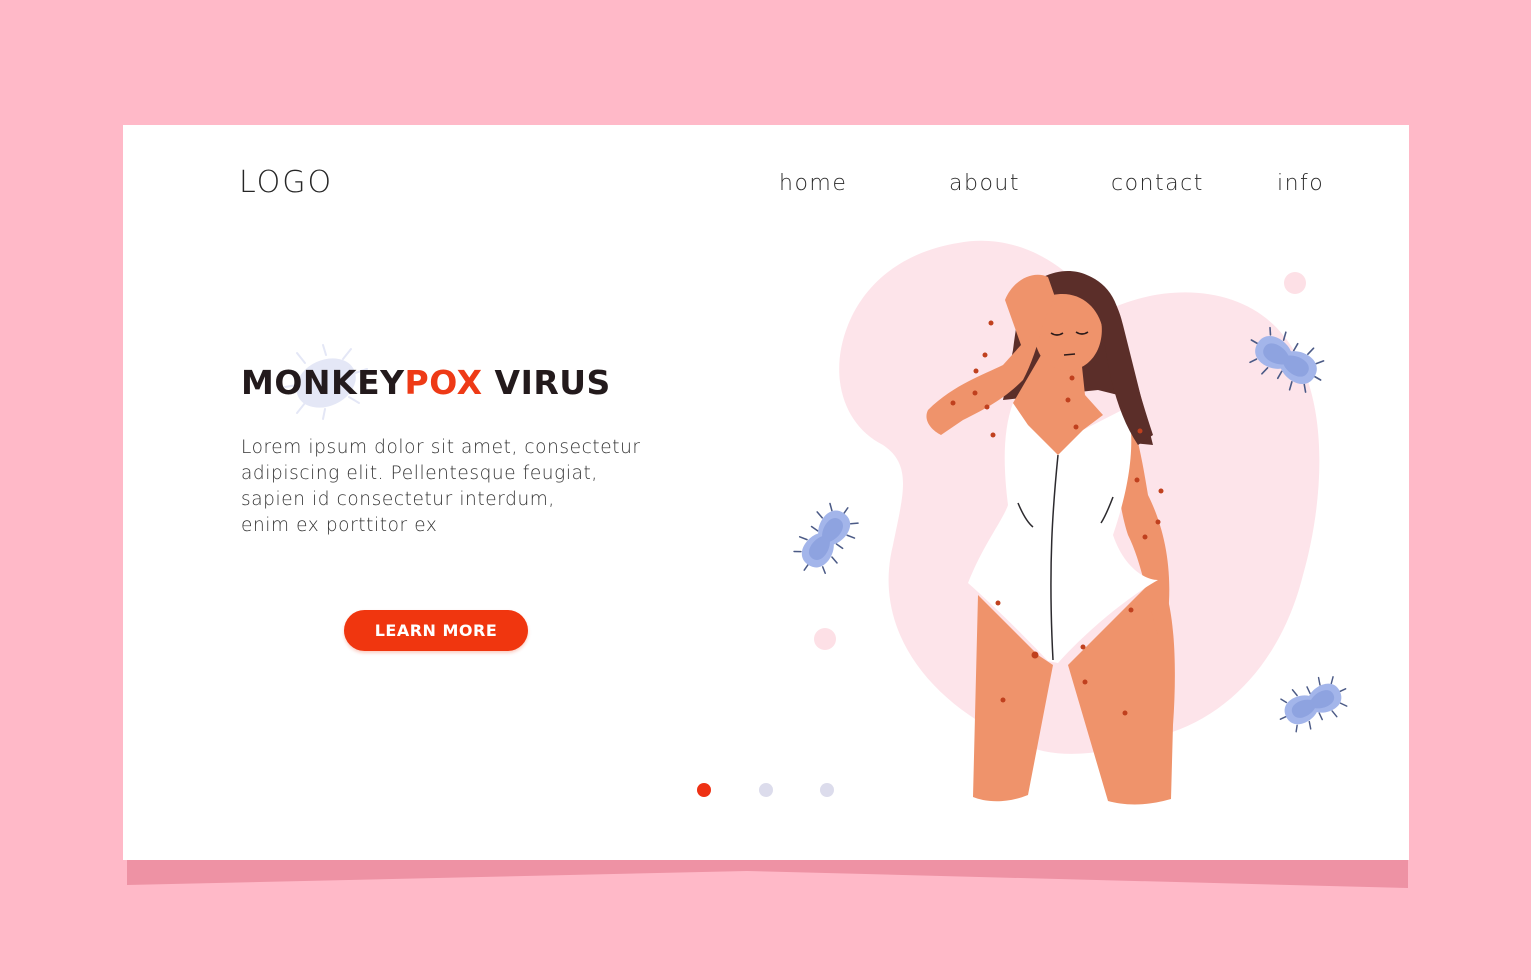  I want to click on learn-more-button: LEARN MORE, so click(436, 630).